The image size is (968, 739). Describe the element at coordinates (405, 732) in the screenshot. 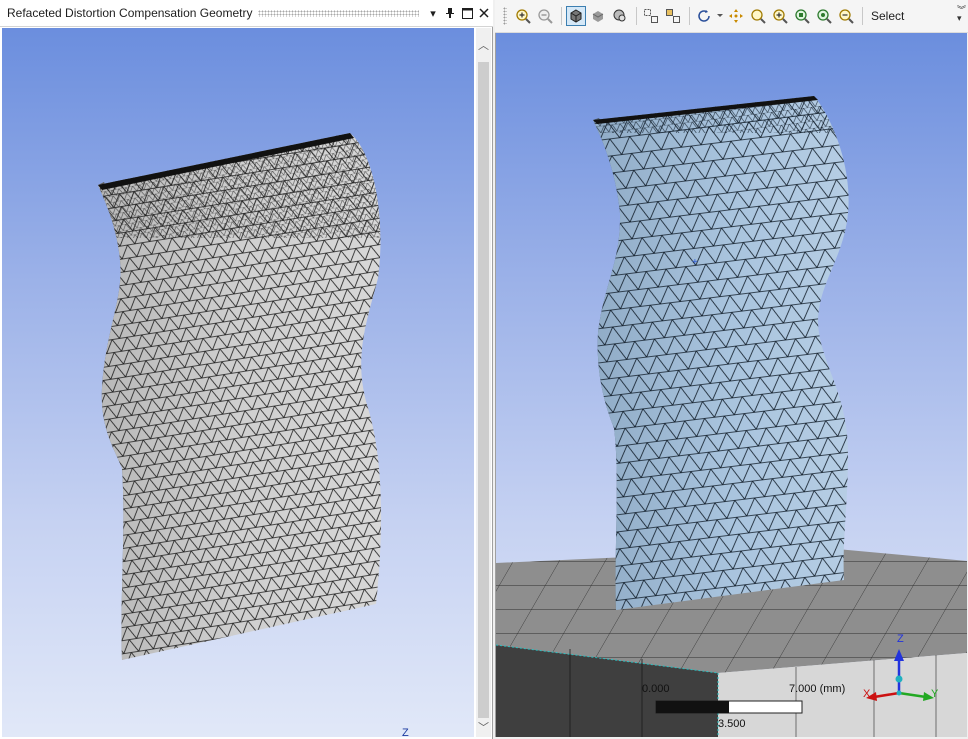

I see `left-axis-label: Z` at that location.